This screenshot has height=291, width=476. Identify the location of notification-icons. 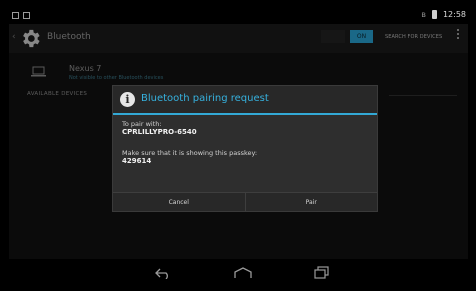
(21, 15).